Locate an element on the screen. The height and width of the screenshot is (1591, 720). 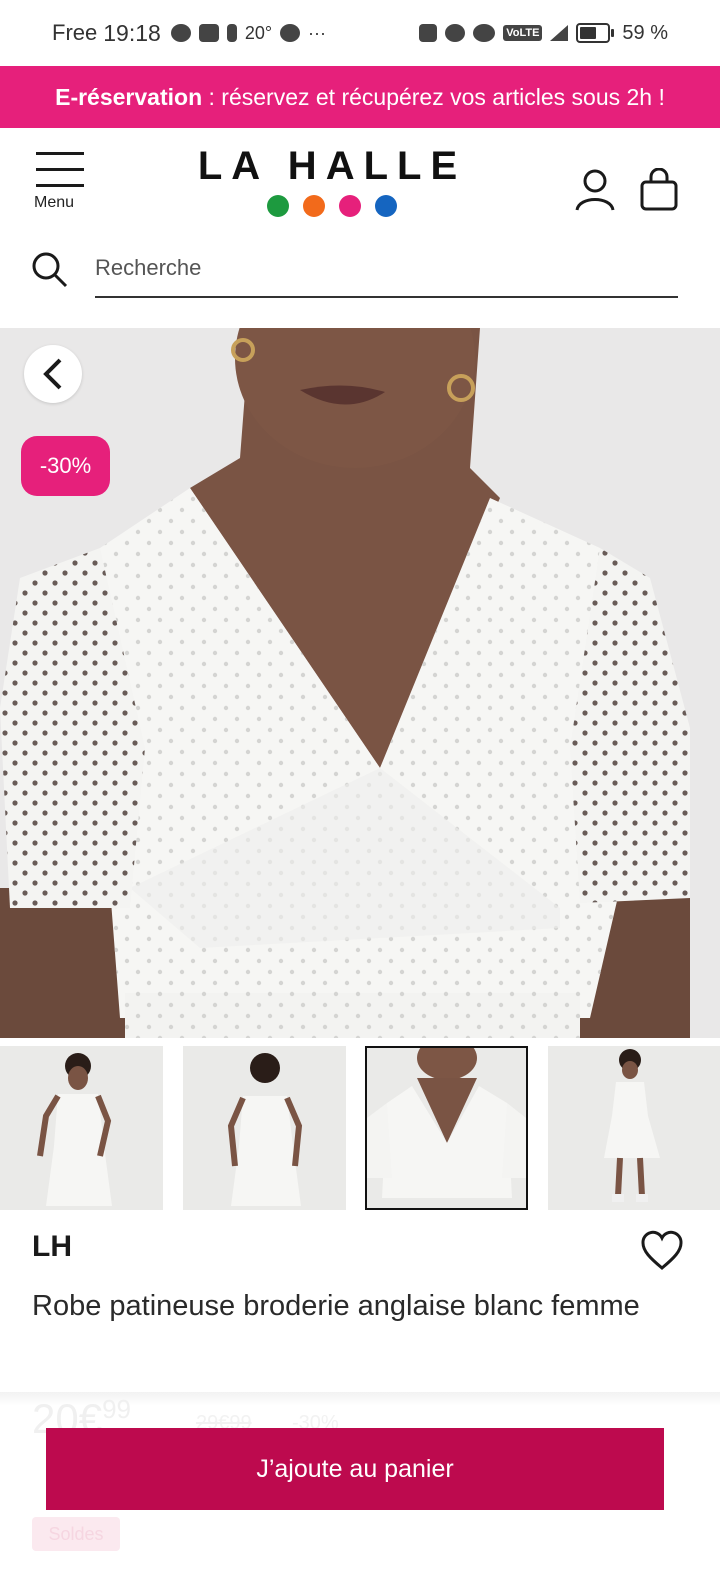
logo-dot-green is located at coordinates (278, 206).